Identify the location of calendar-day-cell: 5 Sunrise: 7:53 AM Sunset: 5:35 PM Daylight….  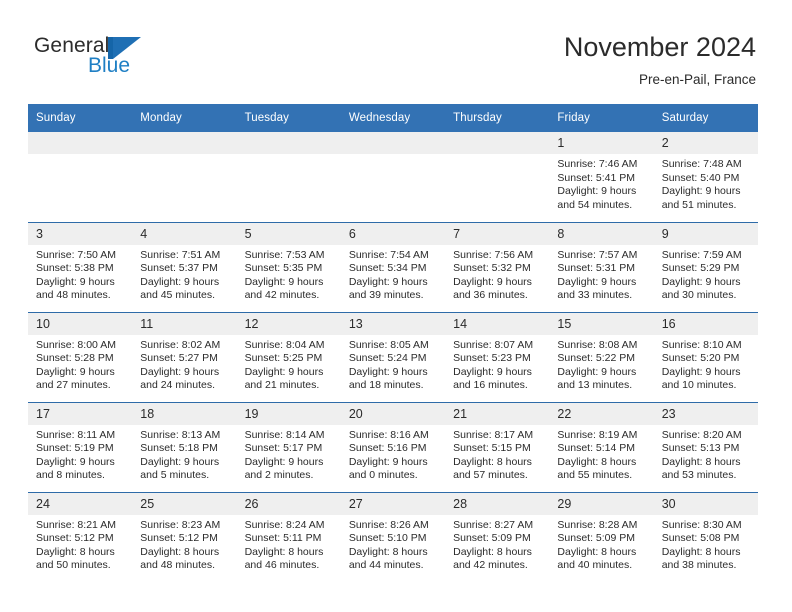
(288, 266).